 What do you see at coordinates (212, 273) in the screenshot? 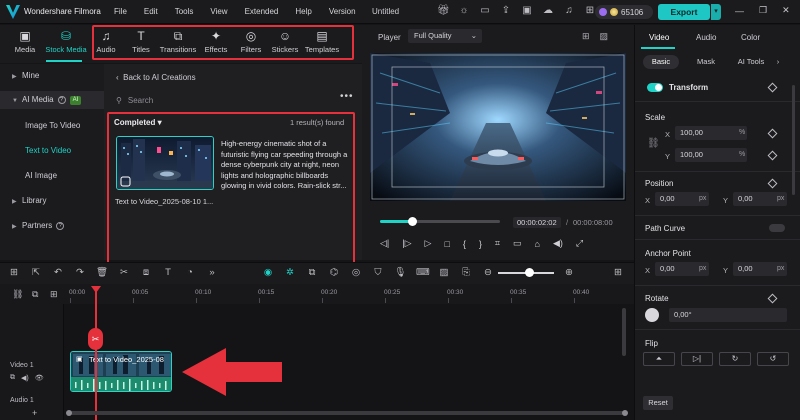
I see `more-tools-icon: »` at bounding box center [212, 273].